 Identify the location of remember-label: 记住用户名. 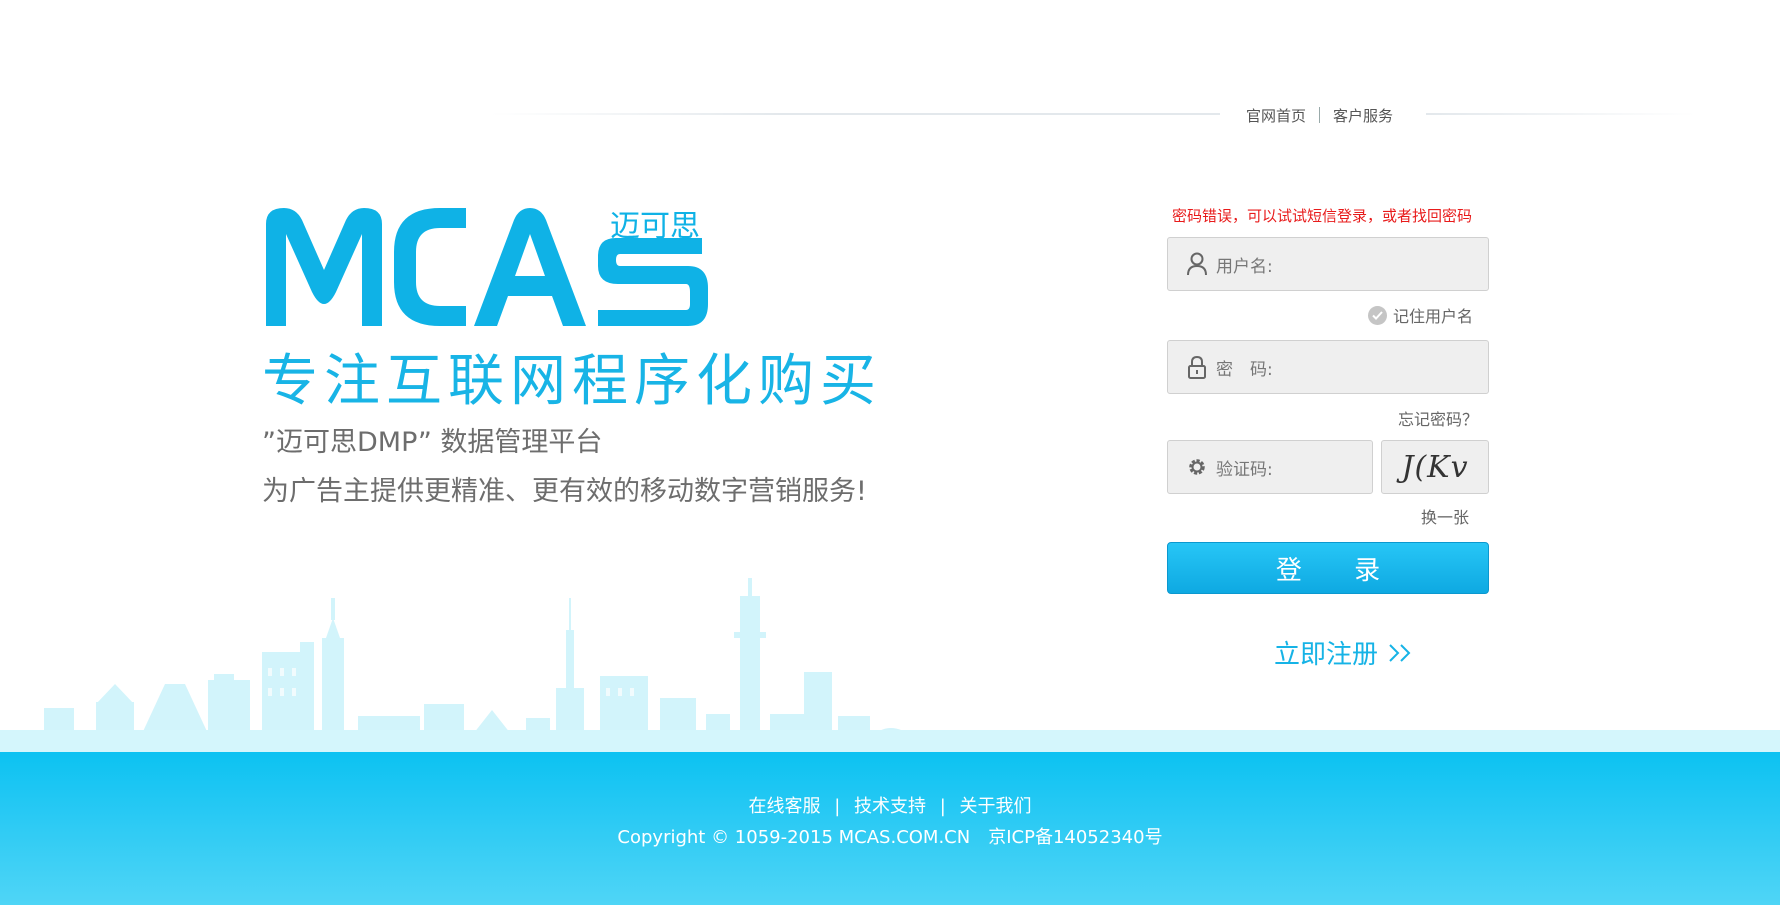
(1433, 316).